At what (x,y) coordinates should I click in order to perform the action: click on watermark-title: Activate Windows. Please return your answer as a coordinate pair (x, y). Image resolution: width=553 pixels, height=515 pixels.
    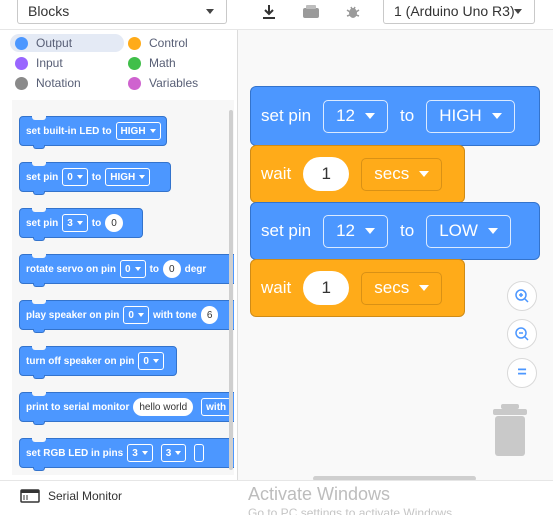
    Looking at the image, I should click on (319, 494).